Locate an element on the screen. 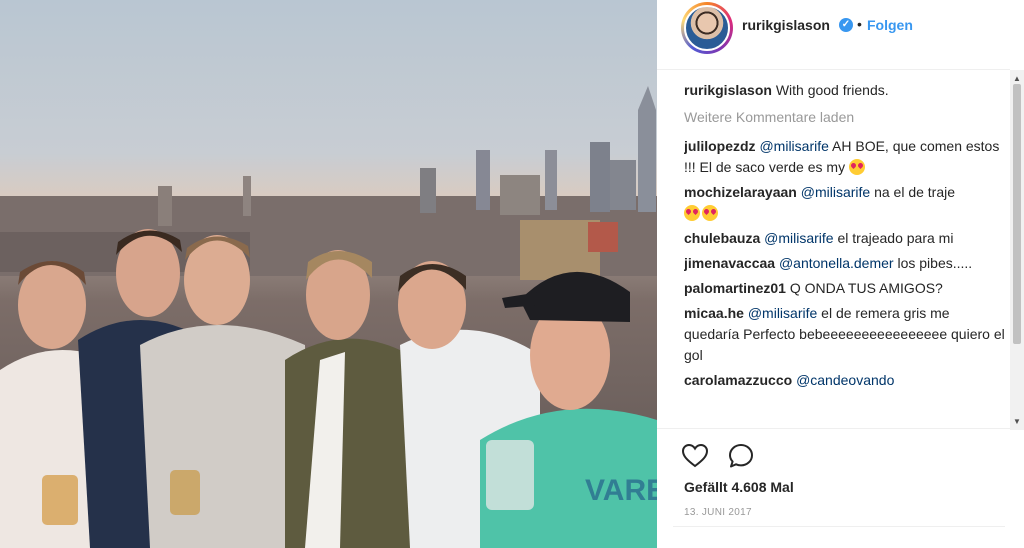 The height and width of the screenshot is (548, 1024). verified-badge-icon: ✓ is located at coordinates (846, 25).